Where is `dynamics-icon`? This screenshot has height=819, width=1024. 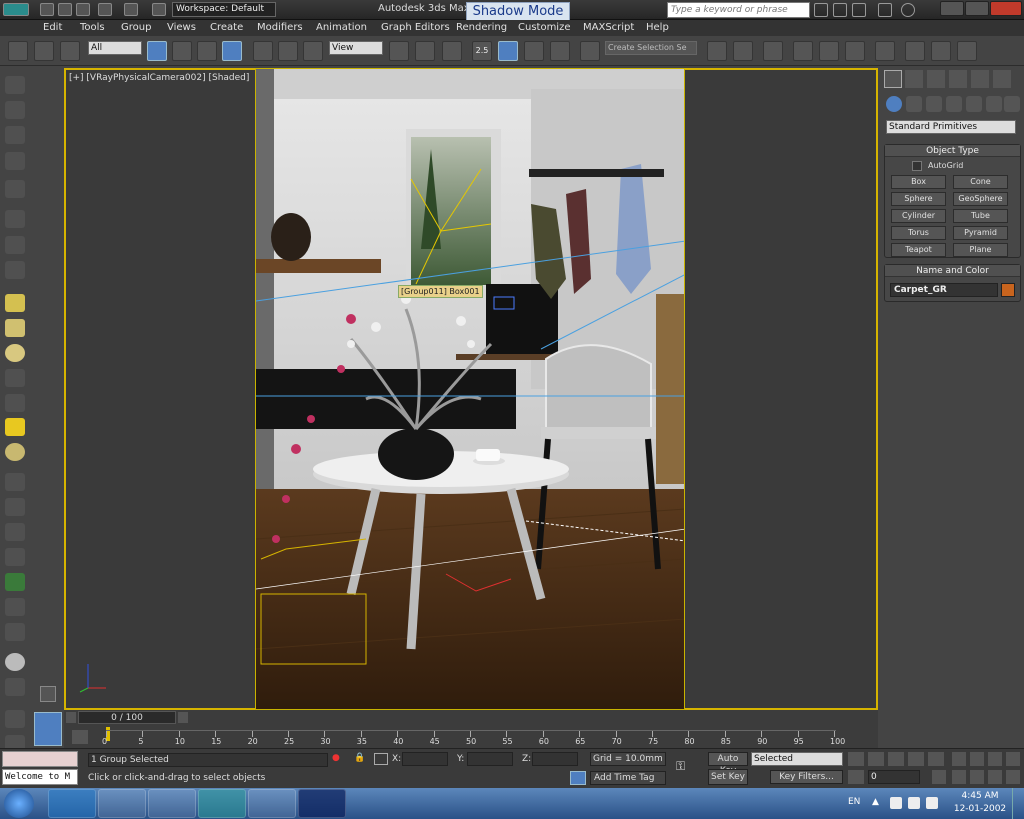
dynamics-icon is located at coordinates (15, 507).